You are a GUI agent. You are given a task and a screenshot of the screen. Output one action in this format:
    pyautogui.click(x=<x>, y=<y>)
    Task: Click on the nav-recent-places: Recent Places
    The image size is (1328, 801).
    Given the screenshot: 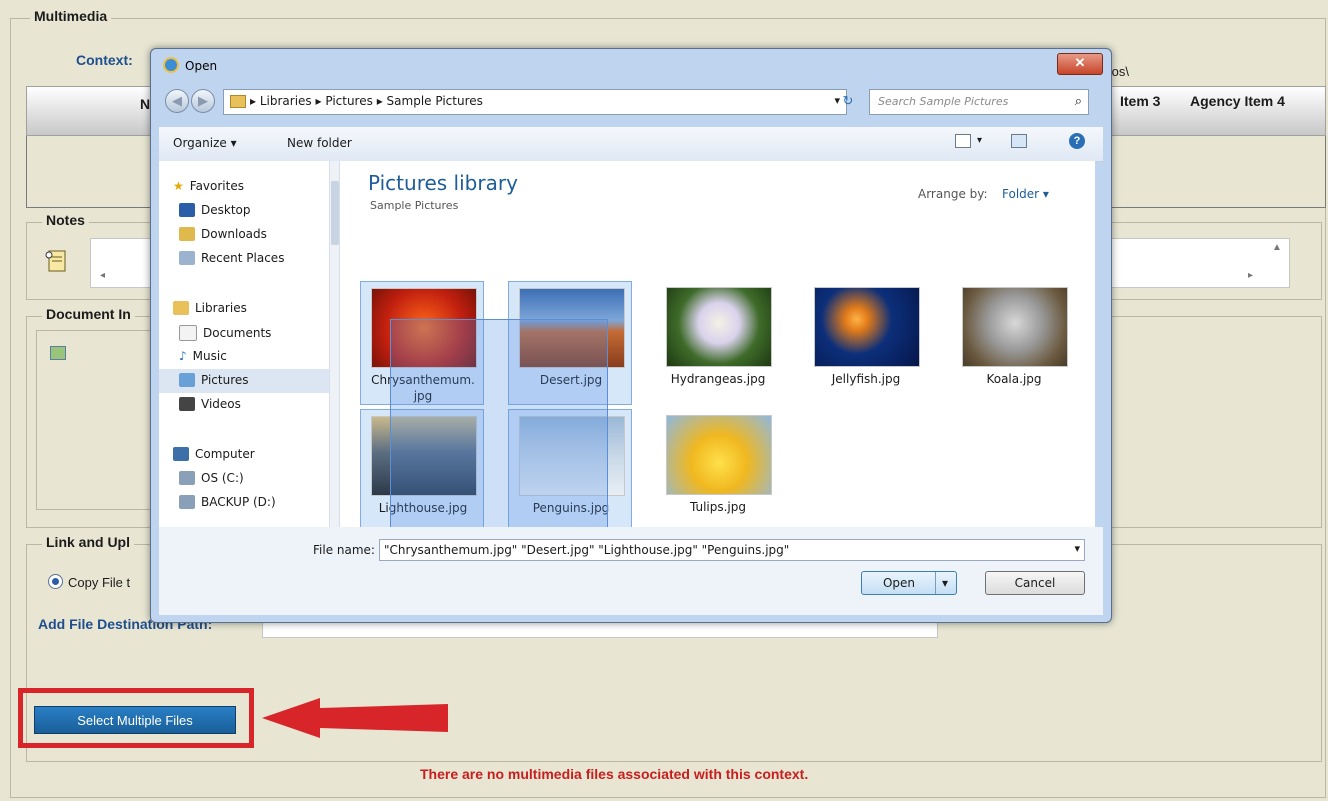 What is the action you would take?
    pyautogui.click(x=231, y=258)
    